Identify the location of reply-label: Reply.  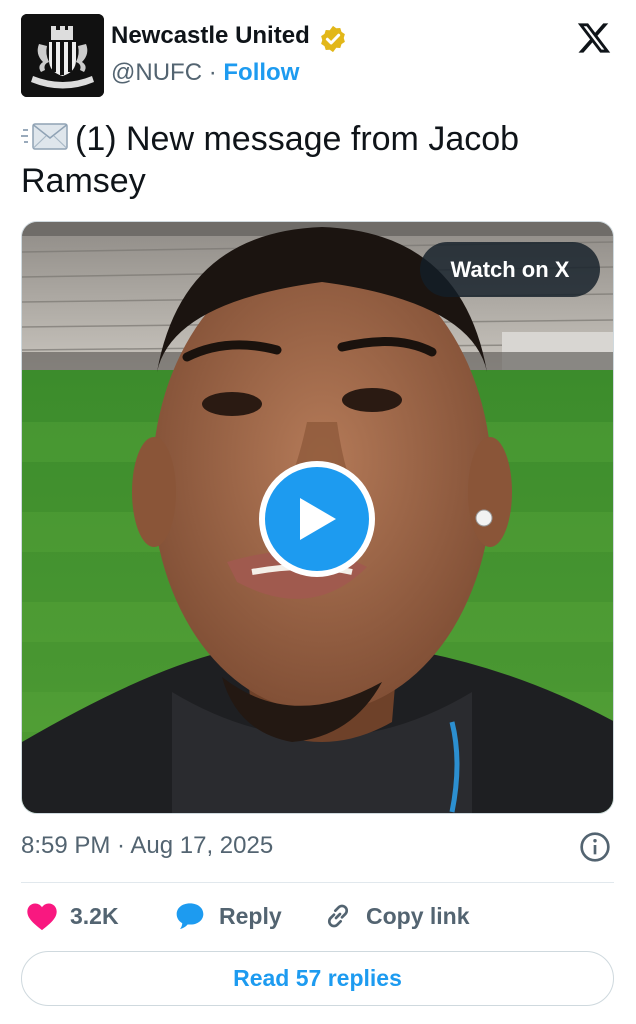
(250, 915).